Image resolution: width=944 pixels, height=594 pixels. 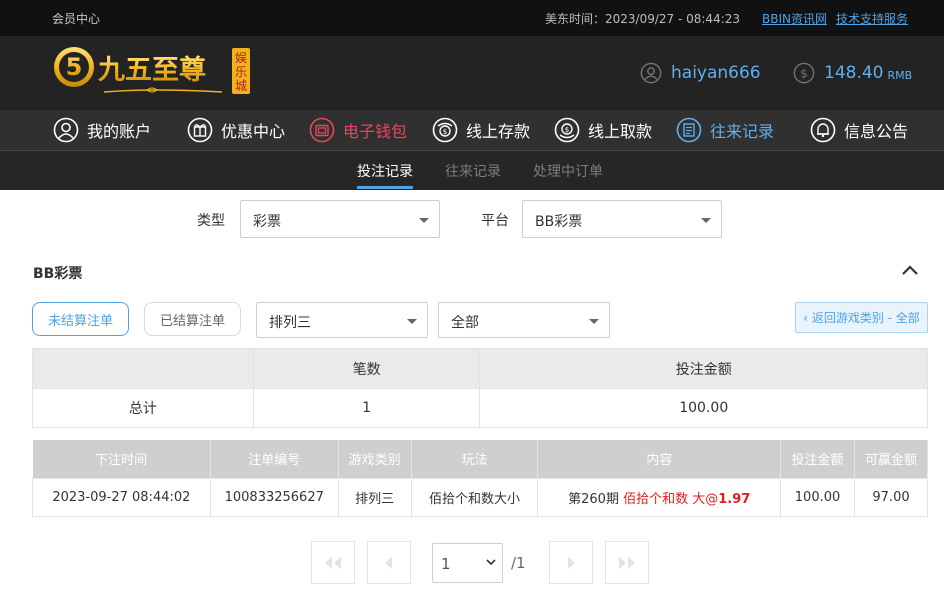 I want to click on chevron-down-icon, so click(x=491, y=562).